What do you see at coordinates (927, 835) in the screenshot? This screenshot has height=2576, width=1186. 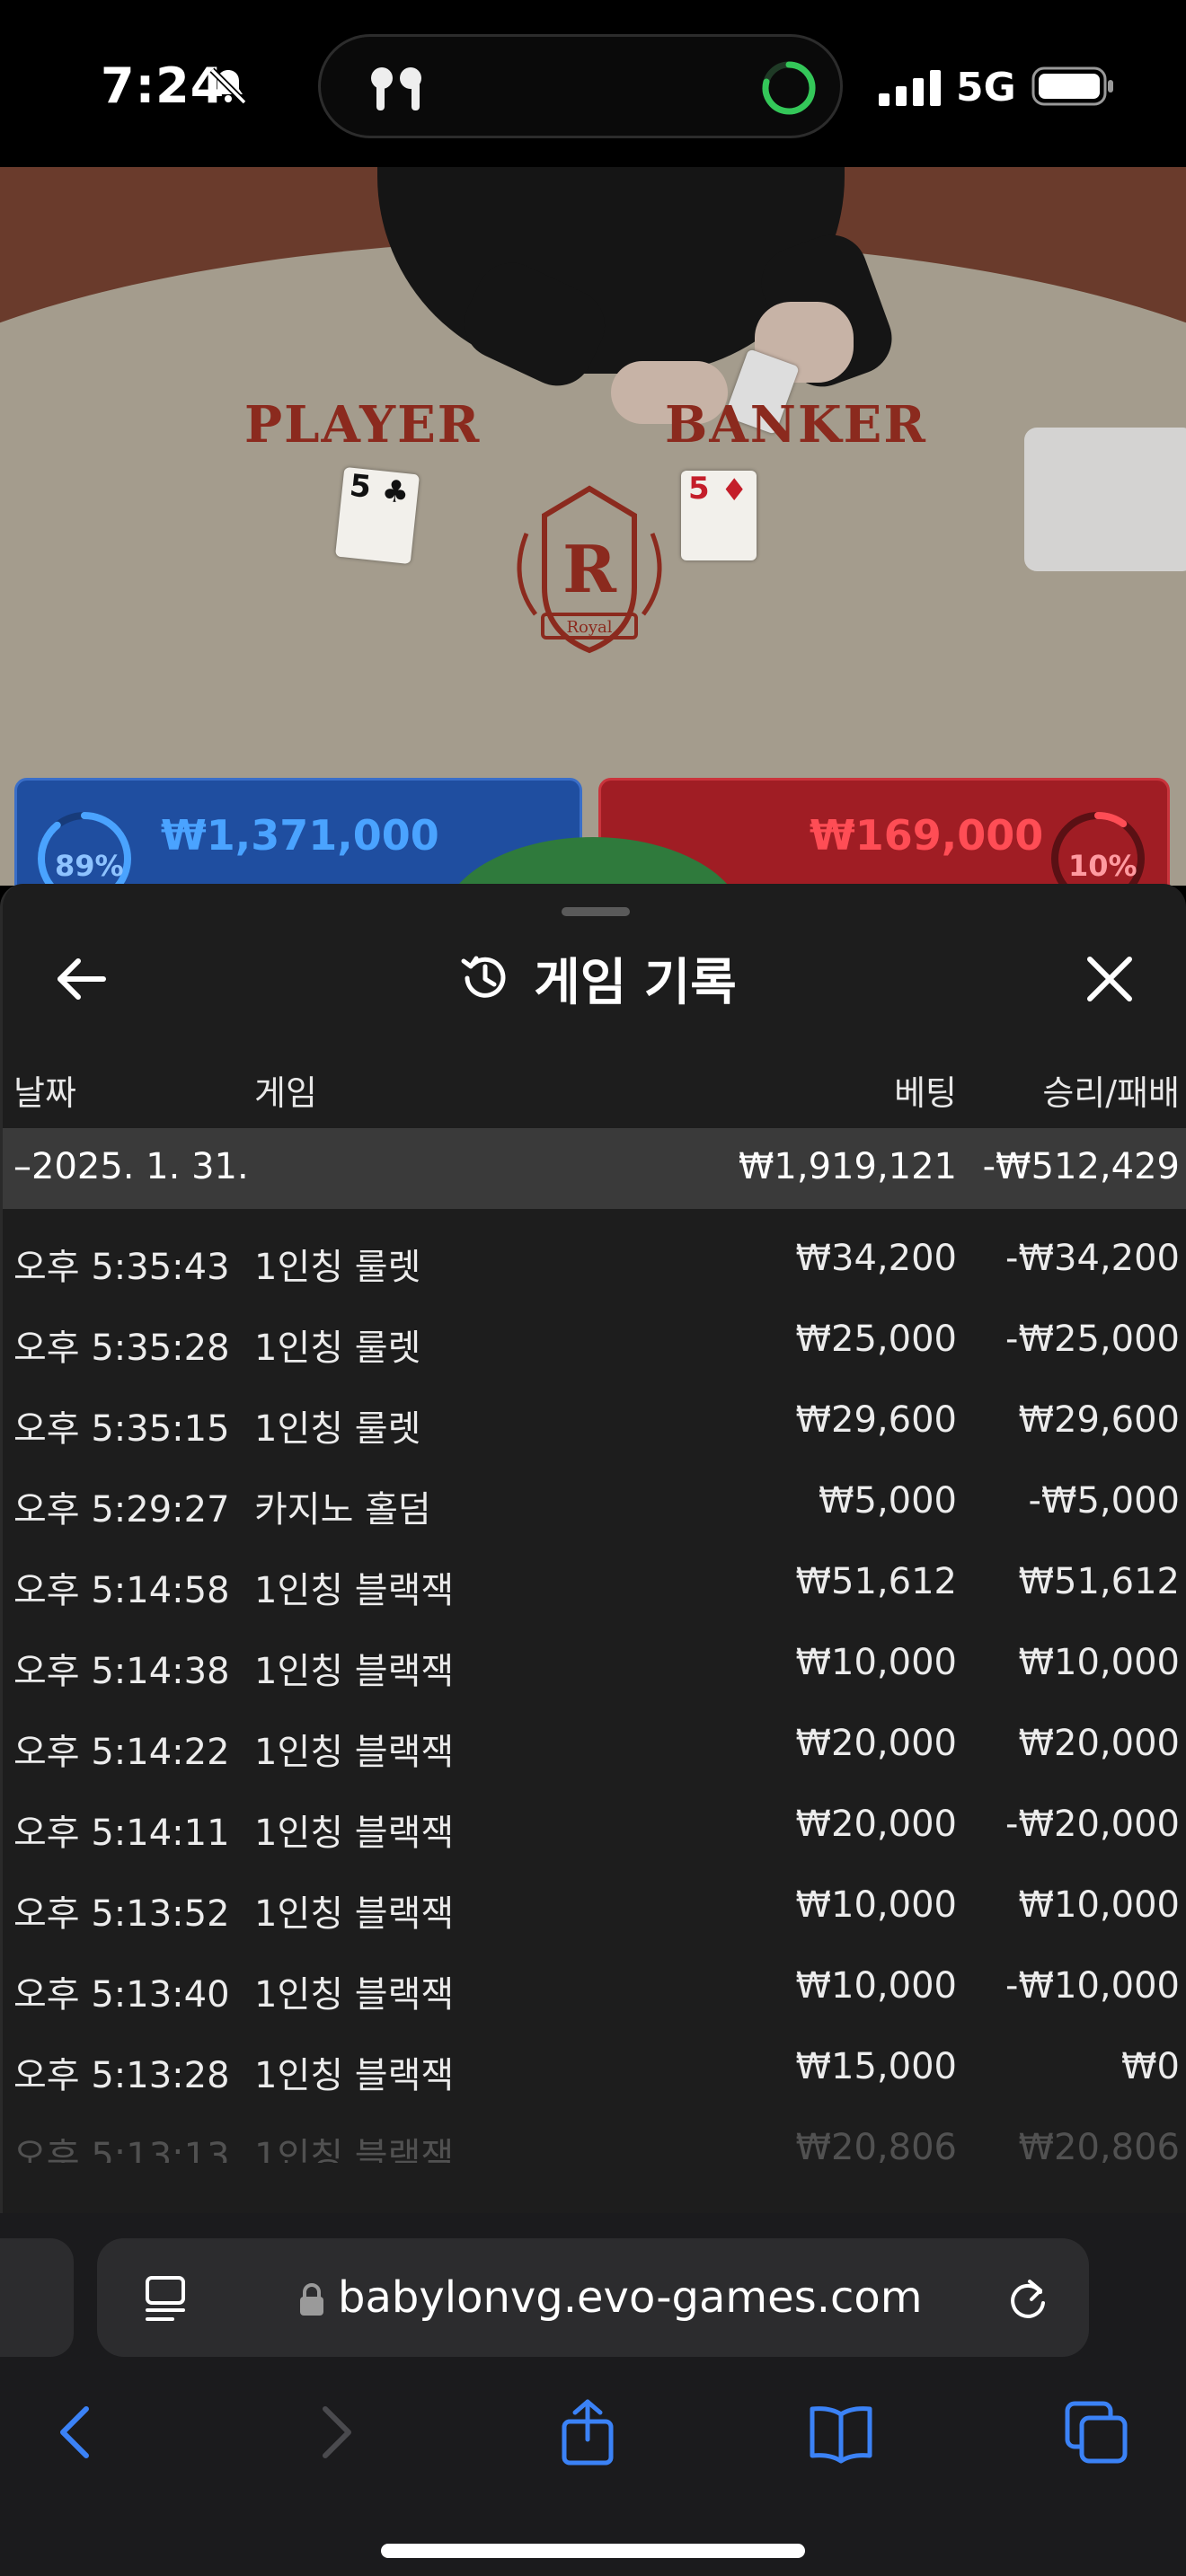 I see `banker-bet-amount: ₩169,000` at bounding box center [927, 835].